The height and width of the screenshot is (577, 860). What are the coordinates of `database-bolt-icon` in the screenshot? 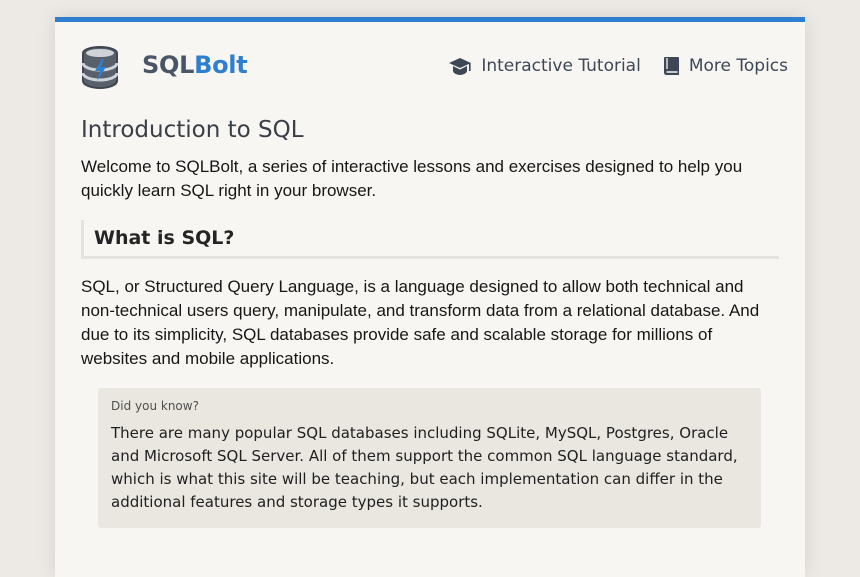 It's located at (100, 67).